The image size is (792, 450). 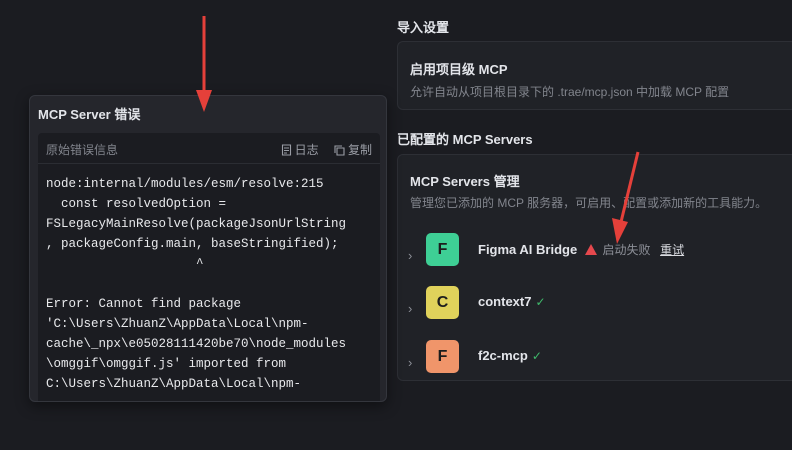 I want to click on import-settings-title: 导入设置, so click(x=423, y=27).